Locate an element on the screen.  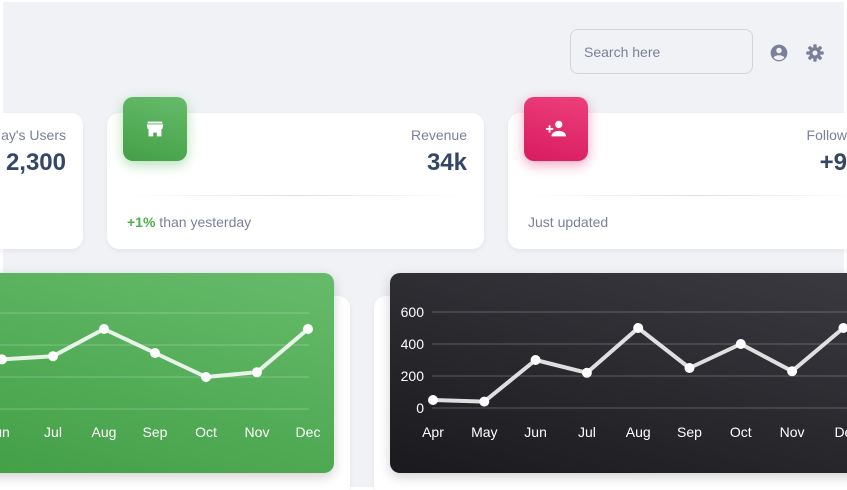
x-tick-label: un is located at coordinates (5, 432).